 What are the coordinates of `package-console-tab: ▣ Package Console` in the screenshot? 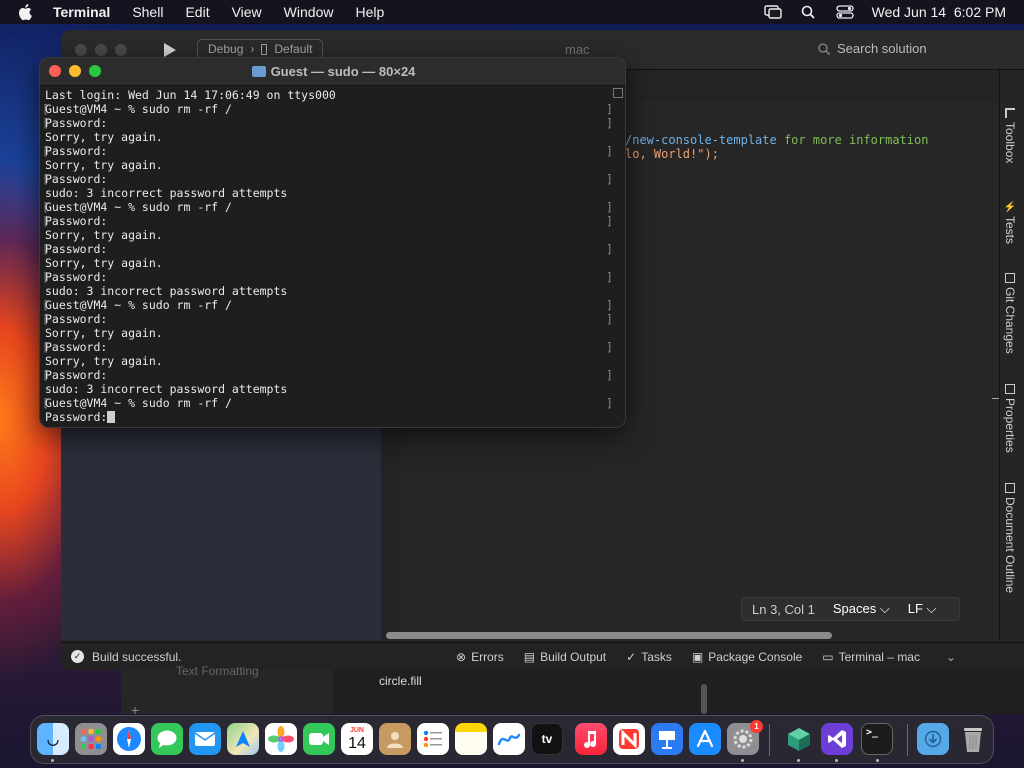 It's located at (747, 657).